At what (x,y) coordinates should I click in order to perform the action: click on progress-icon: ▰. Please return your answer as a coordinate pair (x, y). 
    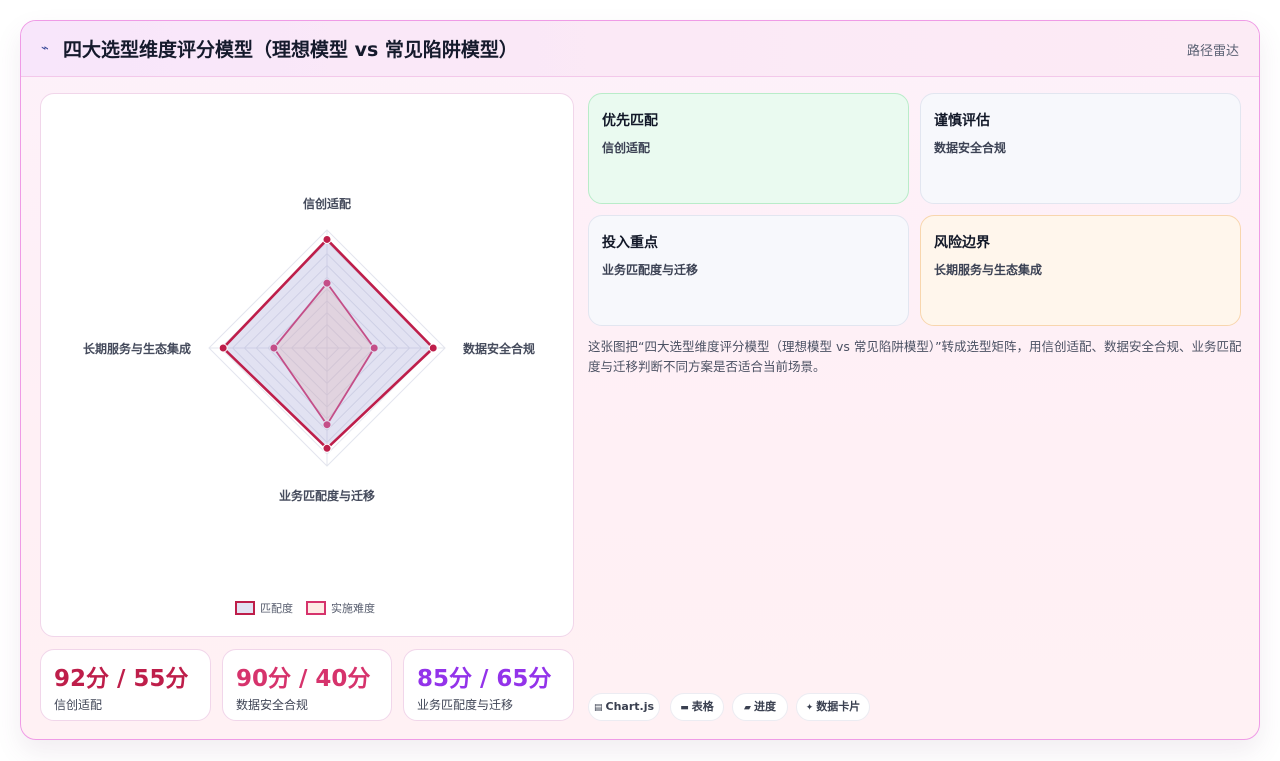
    Looking at the image, I should click on (747, 708).